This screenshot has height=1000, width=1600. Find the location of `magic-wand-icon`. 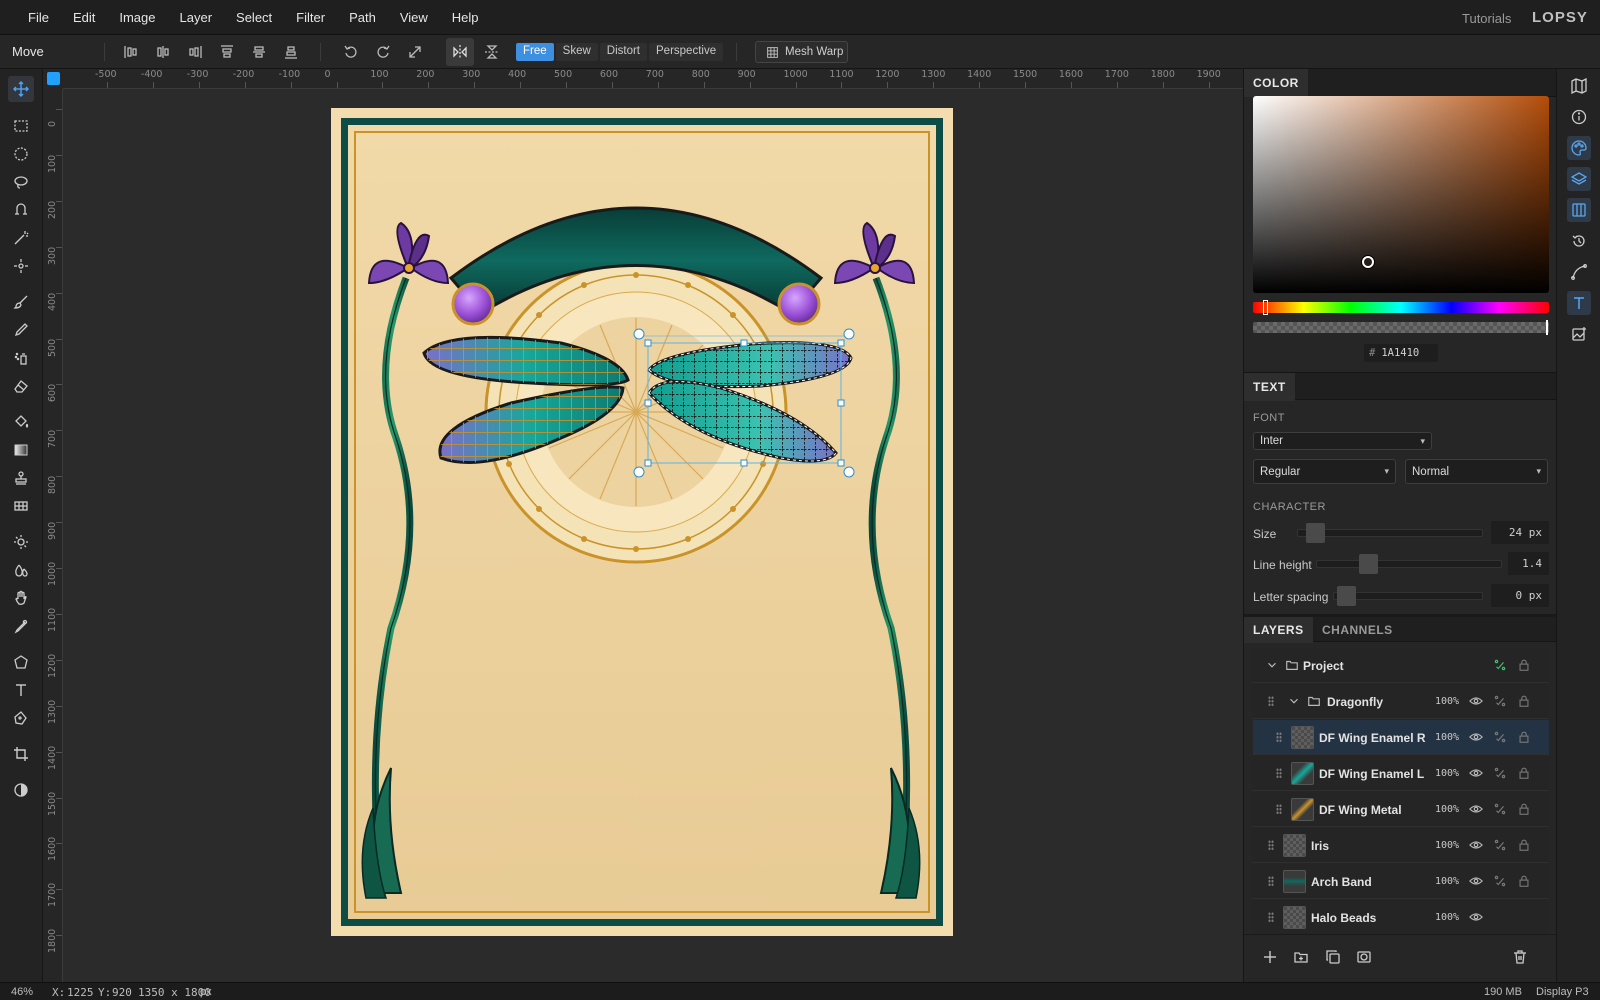

magic-wand-icon is located at coordinates (21, 238).